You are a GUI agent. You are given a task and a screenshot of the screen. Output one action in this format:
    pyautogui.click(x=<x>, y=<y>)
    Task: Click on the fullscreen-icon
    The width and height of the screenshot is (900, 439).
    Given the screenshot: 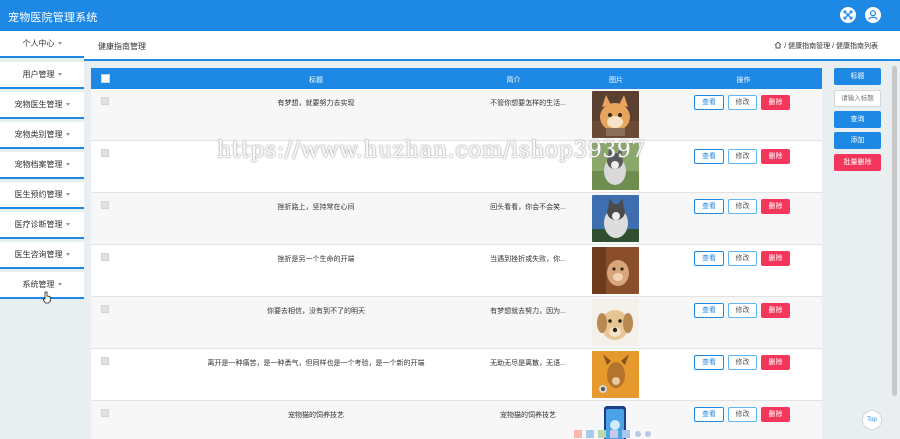 What is the action you would take?
    pyautogui.click(x=848, y=15)
    